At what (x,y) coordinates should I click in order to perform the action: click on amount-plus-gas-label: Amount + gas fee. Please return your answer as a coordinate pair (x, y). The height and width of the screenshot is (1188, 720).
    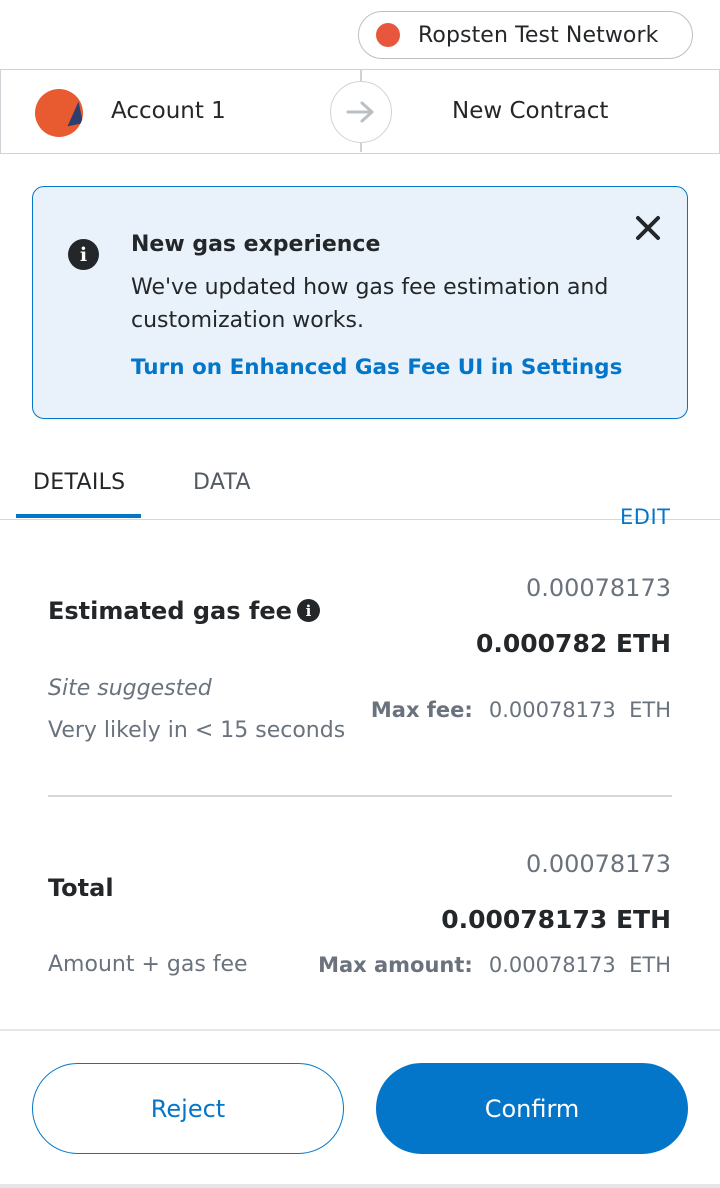
    Looking at the image, I should click on (148, 964).